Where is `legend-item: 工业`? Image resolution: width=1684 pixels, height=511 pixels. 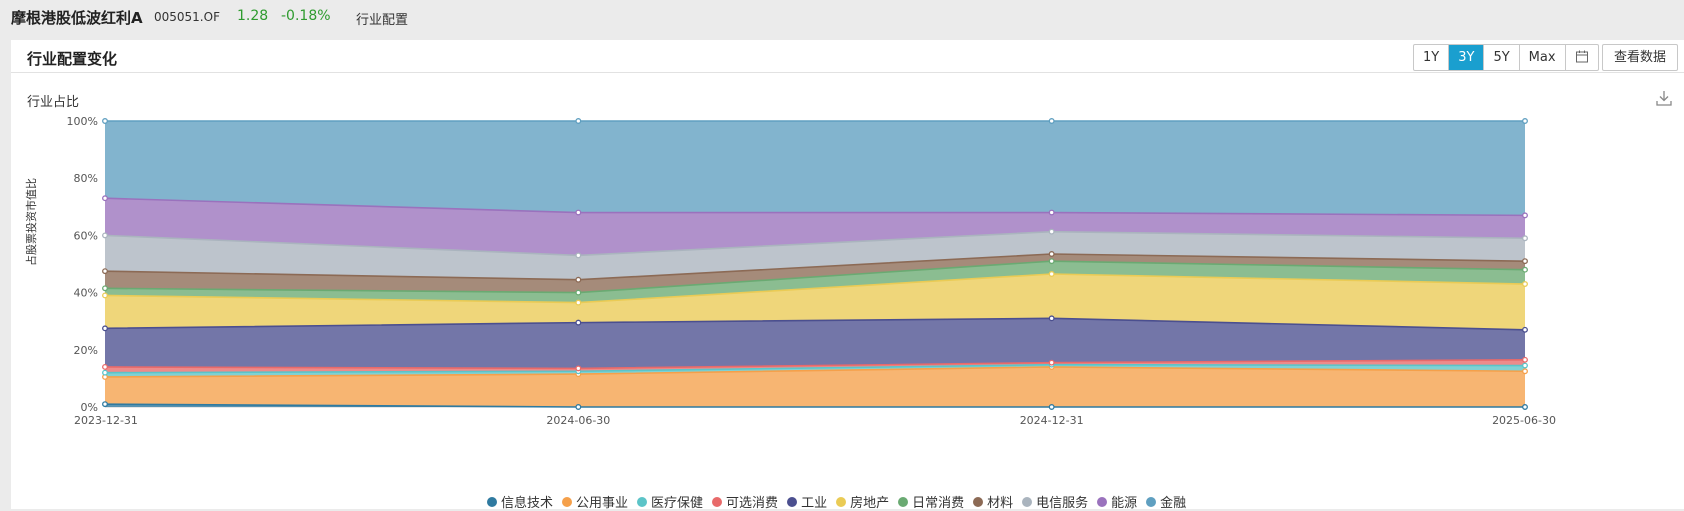
legend-item: 工业 is located at coordinates (807, 501).